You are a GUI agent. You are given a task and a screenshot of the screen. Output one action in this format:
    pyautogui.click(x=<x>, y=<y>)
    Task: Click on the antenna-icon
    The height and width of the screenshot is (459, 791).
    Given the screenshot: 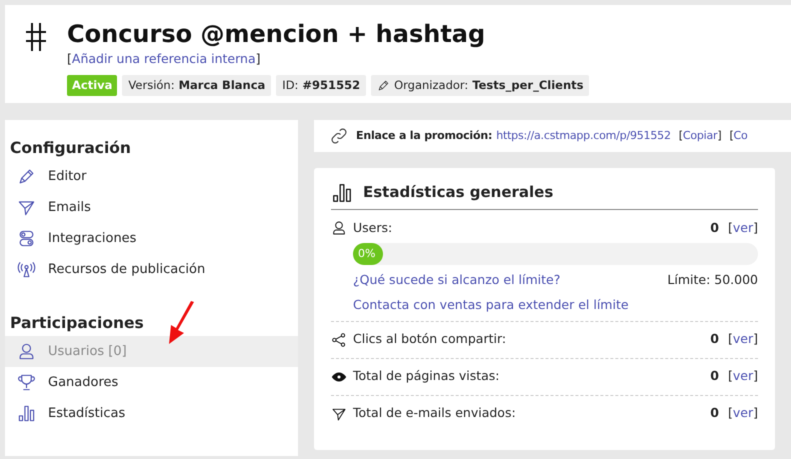 What is the action you would take?
    pyautogui.click(x=26, y=269)
    